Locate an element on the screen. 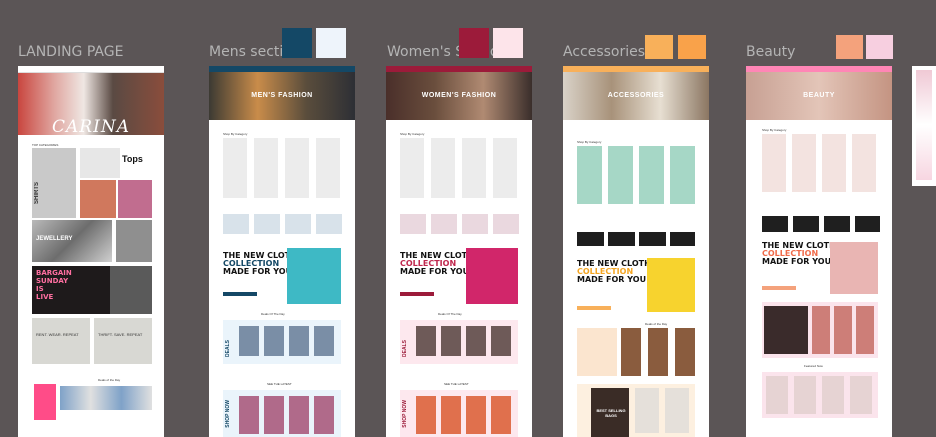  tops-label: Tops is located at coordinates (132, 159).